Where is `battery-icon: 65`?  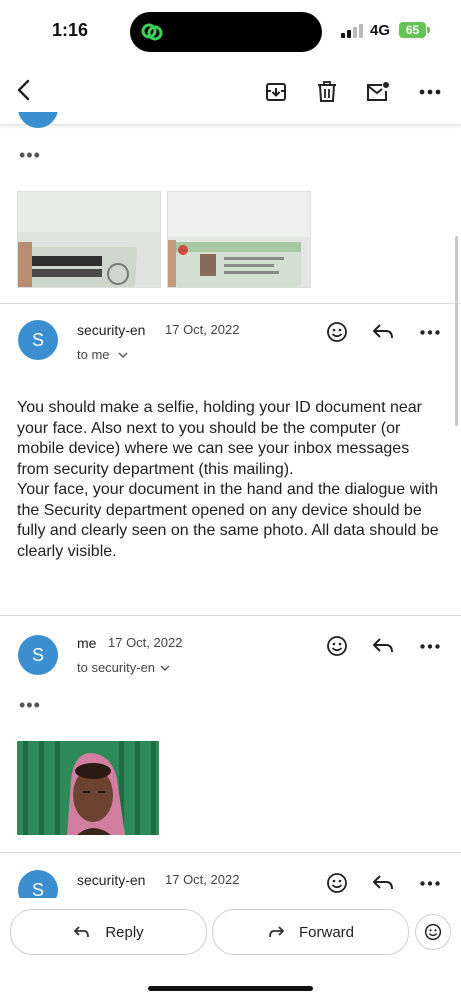
battery-icon: 65 is located at coordinates (412, 30).